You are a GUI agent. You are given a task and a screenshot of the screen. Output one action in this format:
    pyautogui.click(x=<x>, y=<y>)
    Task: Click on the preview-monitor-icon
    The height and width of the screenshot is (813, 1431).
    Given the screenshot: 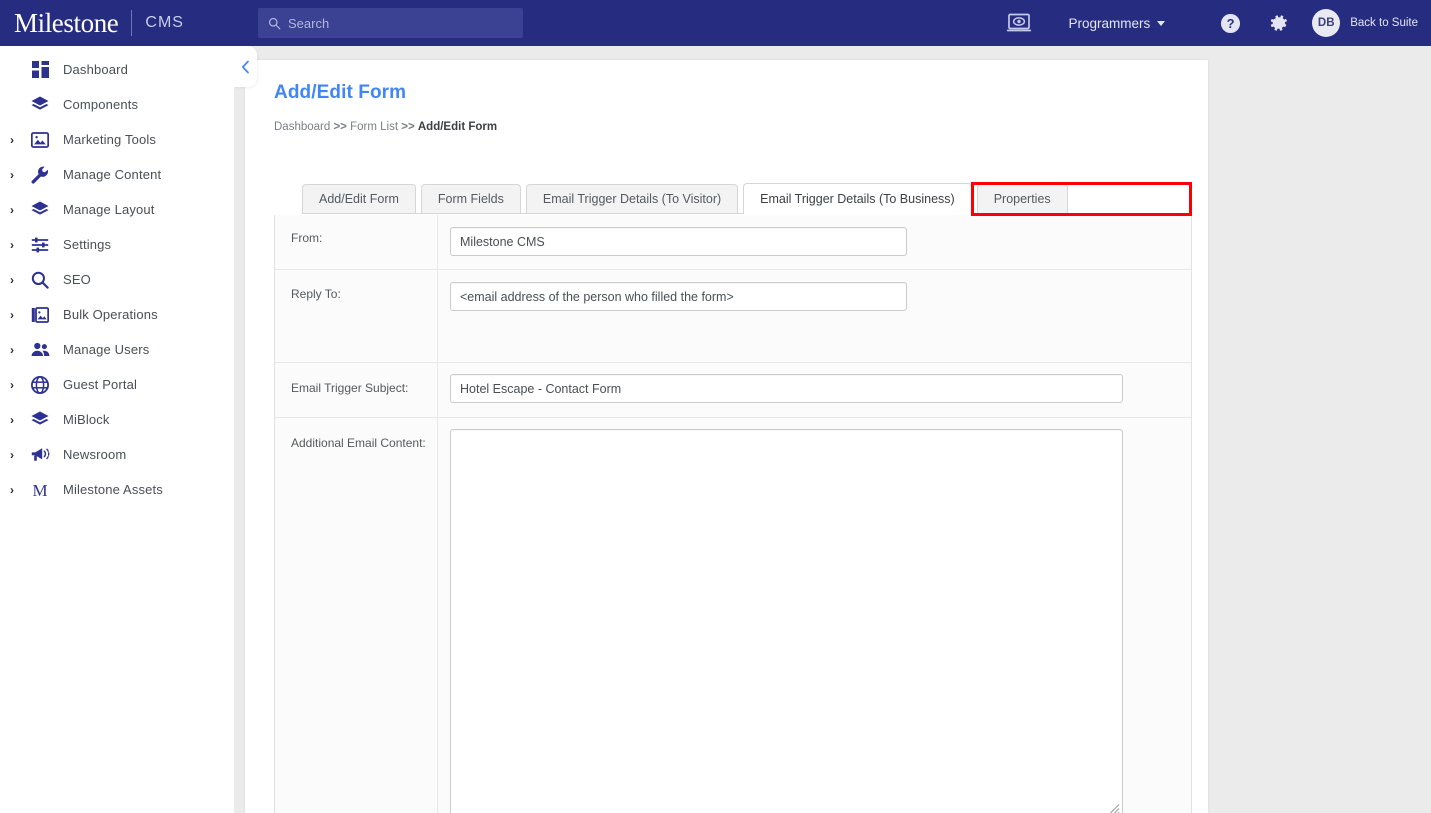 What is the action you would take?
    pyautogui.click(x=1019, y=23)
    